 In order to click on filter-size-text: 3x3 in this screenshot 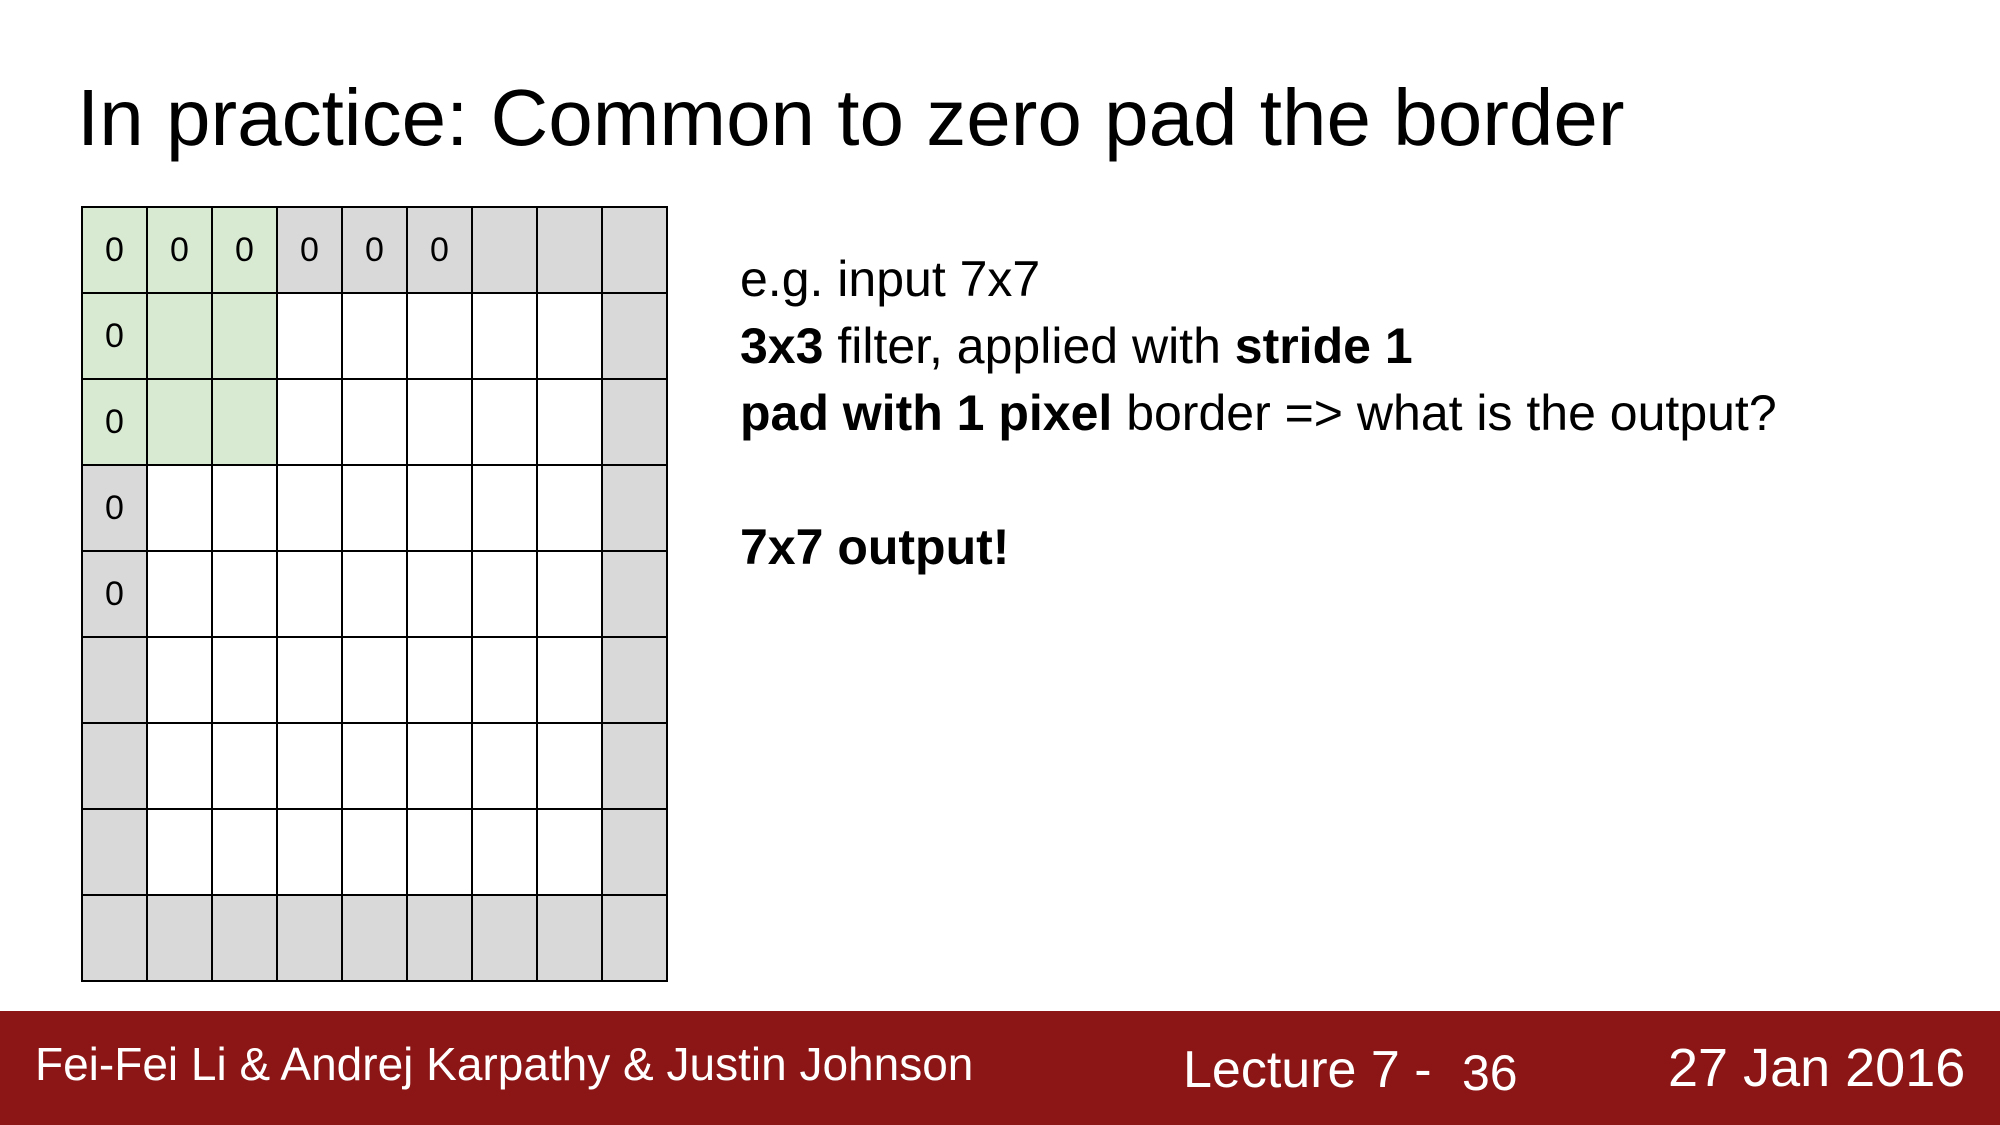, I will do `click(782, 346)`.